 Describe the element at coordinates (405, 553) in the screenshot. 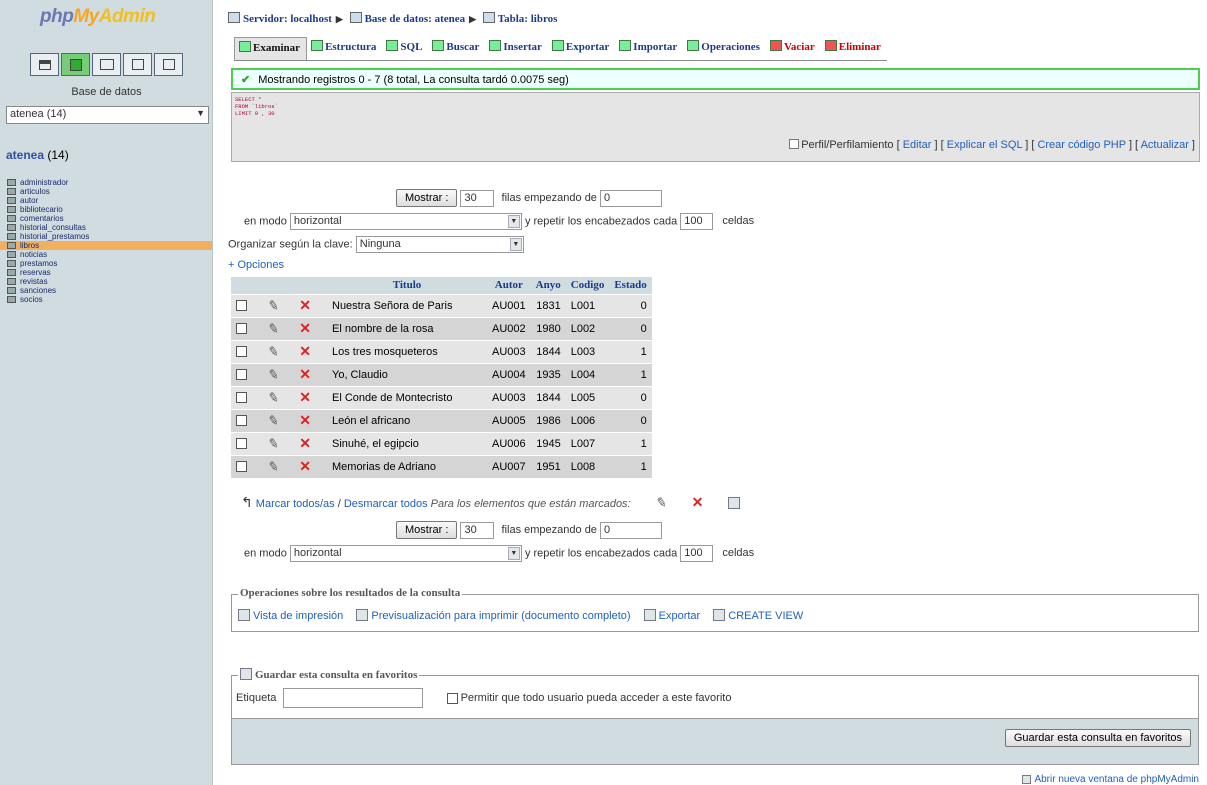

I see `display-mode-select-bottom: horizontal ▼` at that location.